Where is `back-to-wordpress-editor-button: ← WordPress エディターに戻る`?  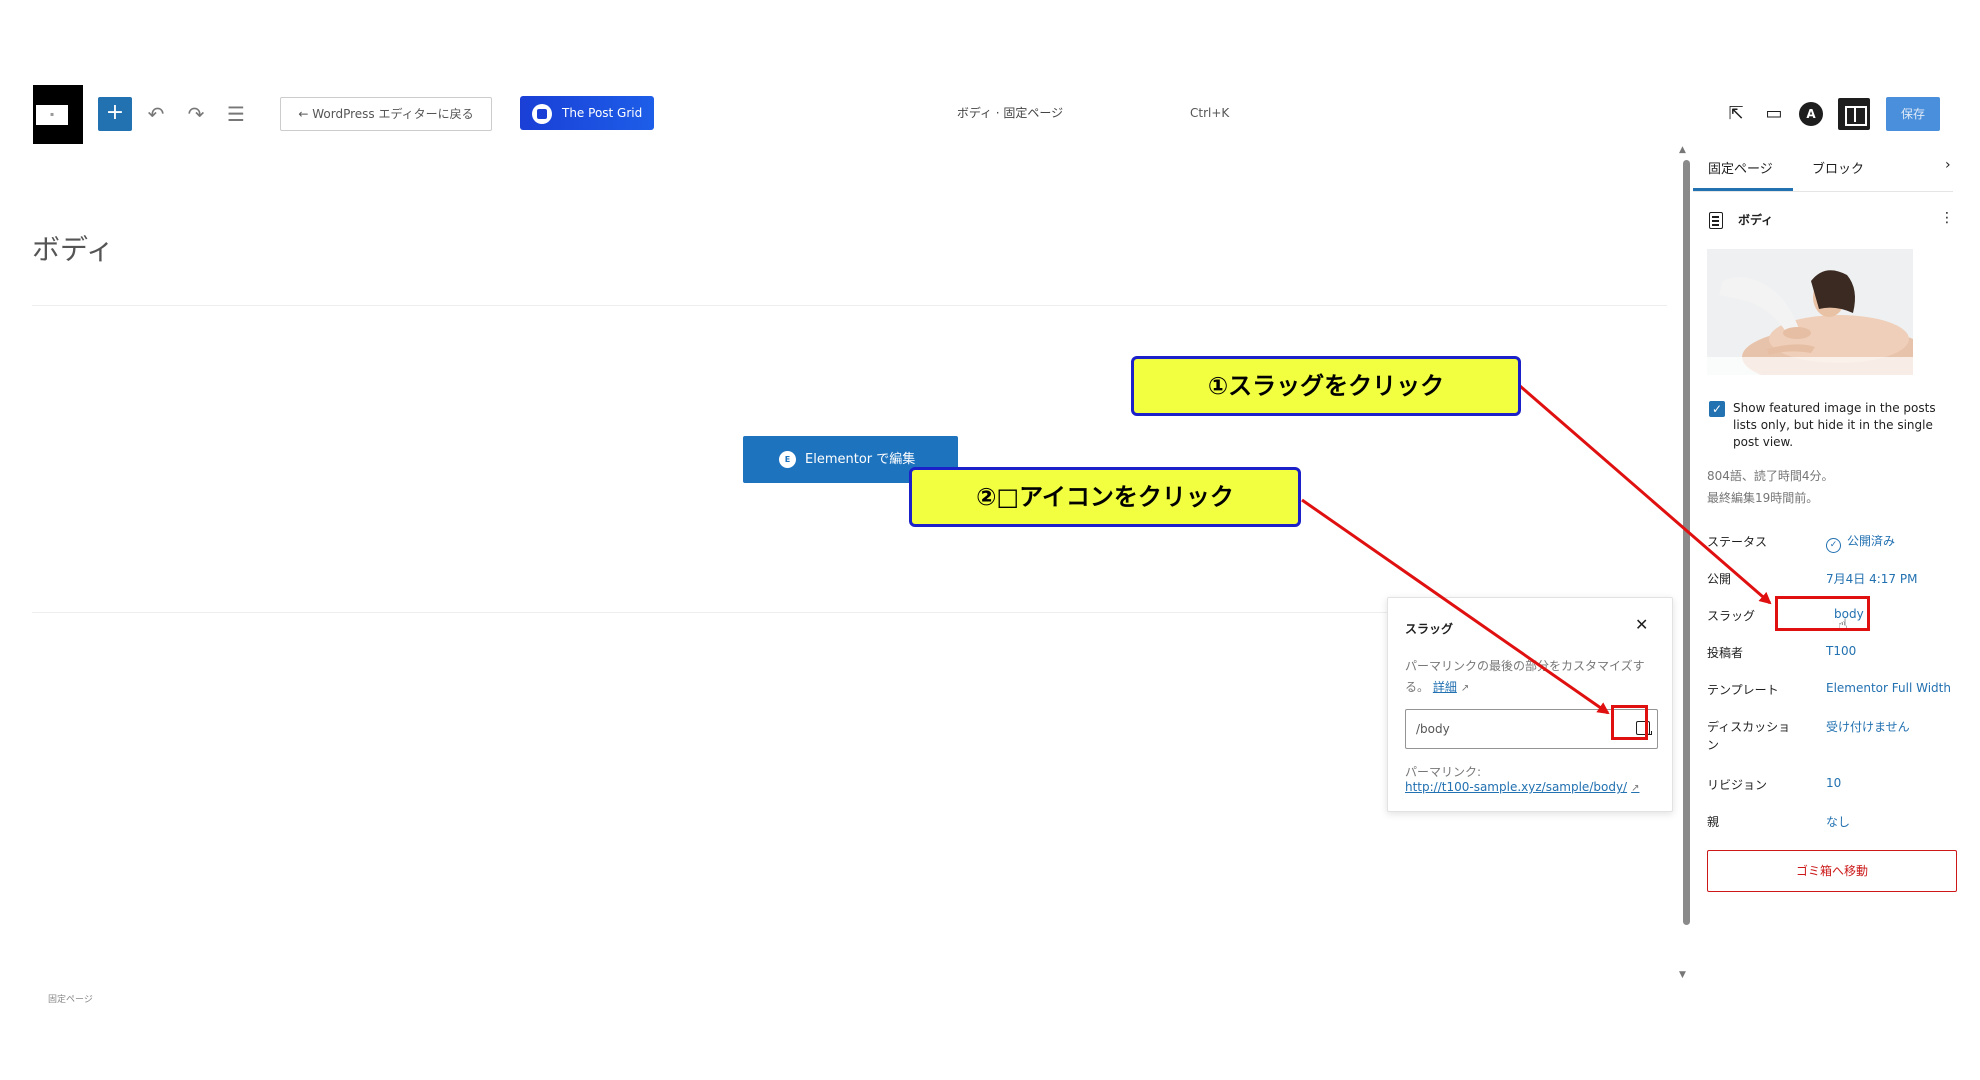 back-to-wordpress-editor-button: ← WordPress エディターに戻る is located at coordinates (386, 114).